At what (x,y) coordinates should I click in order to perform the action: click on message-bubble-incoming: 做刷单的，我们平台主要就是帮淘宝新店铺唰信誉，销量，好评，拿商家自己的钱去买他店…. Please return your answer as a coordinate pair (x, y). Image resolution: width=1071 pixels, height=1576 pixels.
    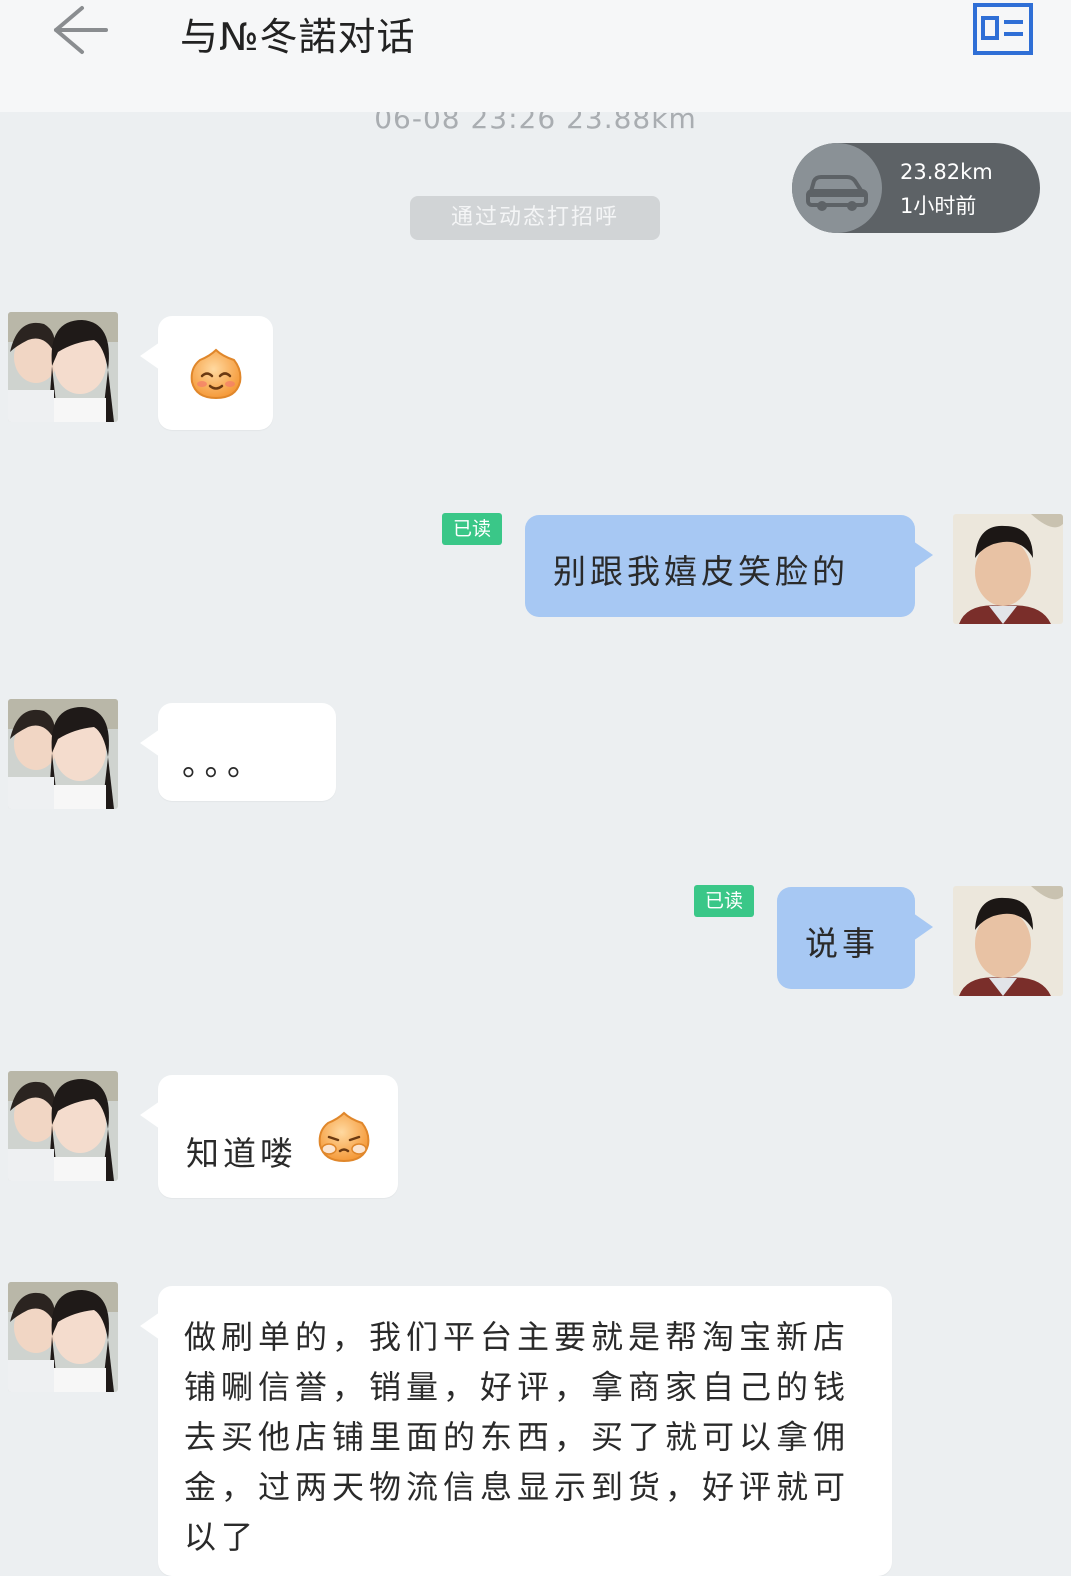
    Looking at the image, I should click on (516, 1431).